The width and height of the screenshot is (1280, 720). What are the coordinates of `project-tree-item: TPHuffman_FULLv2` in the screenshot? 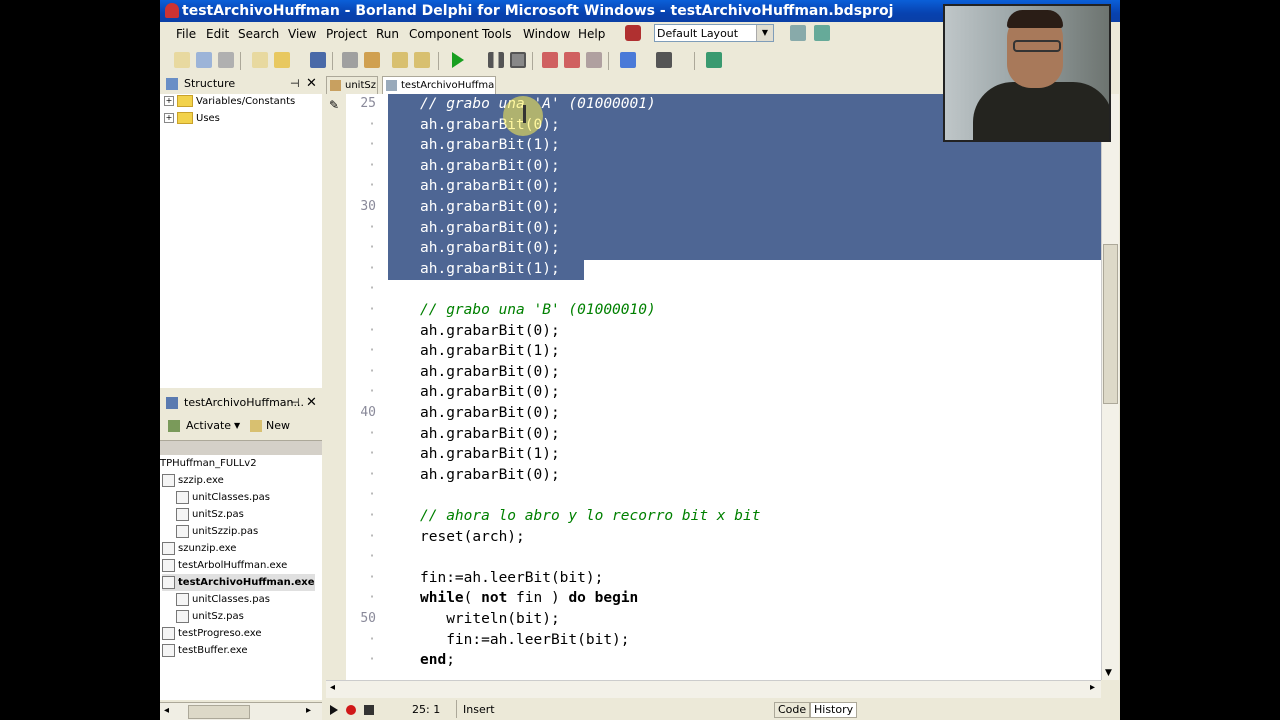 It's located at (208, 463).